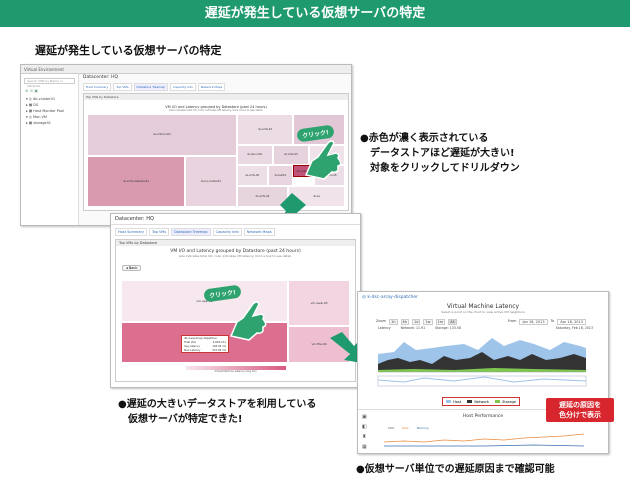 This screenshot has width=630, height=484. Describe the element at coordinates (217, 412) in the screenshot. I see `callout-vm-identified: ●遅延の大きいデータストアを利用している 仮想サーバが特定できた!` at that location.